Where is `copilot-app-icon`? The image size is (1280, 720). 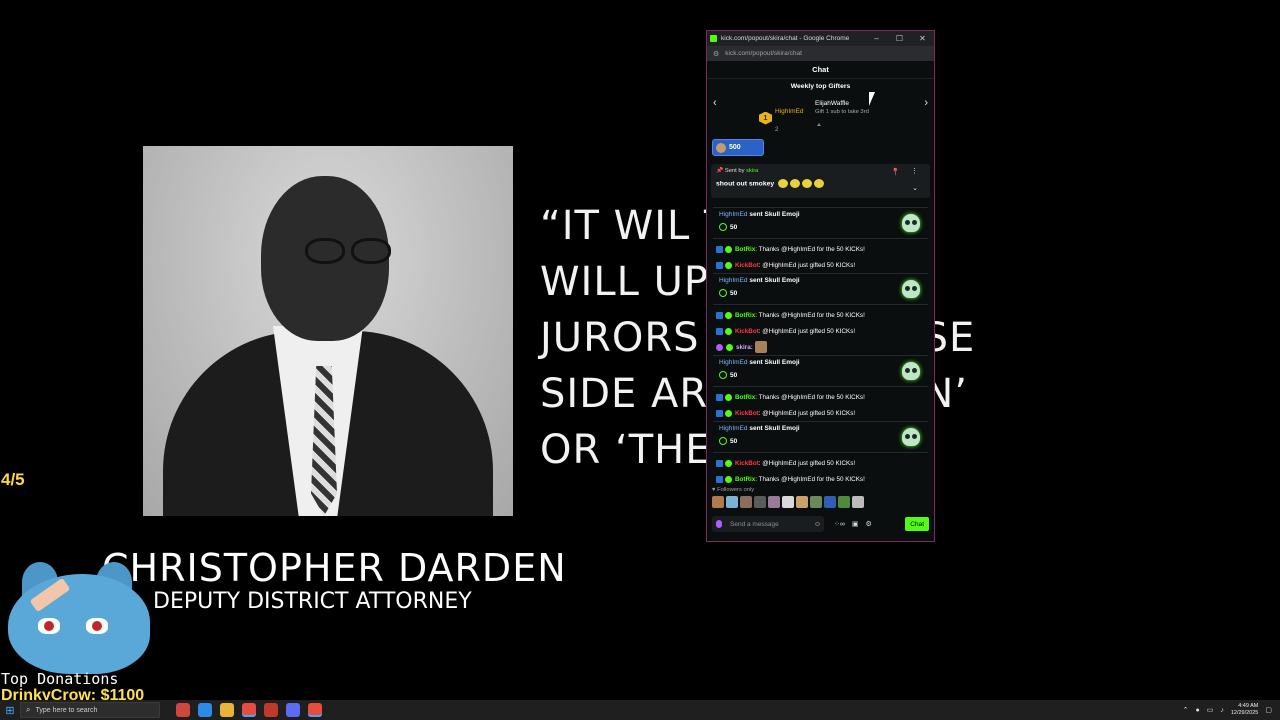
copilot-app-icon is located at coordinates (183, 710).